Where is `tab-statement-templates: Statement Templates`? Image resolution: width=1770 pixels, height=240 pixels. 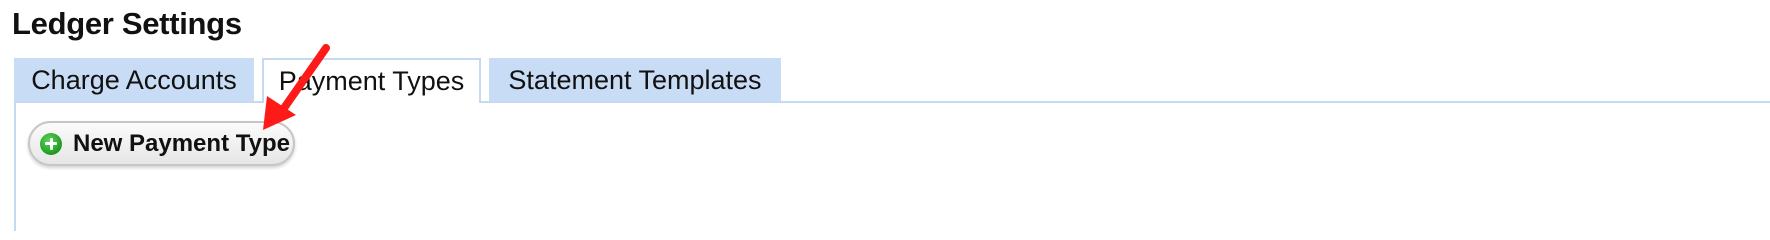
tab-statement-templates: Statement Templates is located at coordinates (635, 80).